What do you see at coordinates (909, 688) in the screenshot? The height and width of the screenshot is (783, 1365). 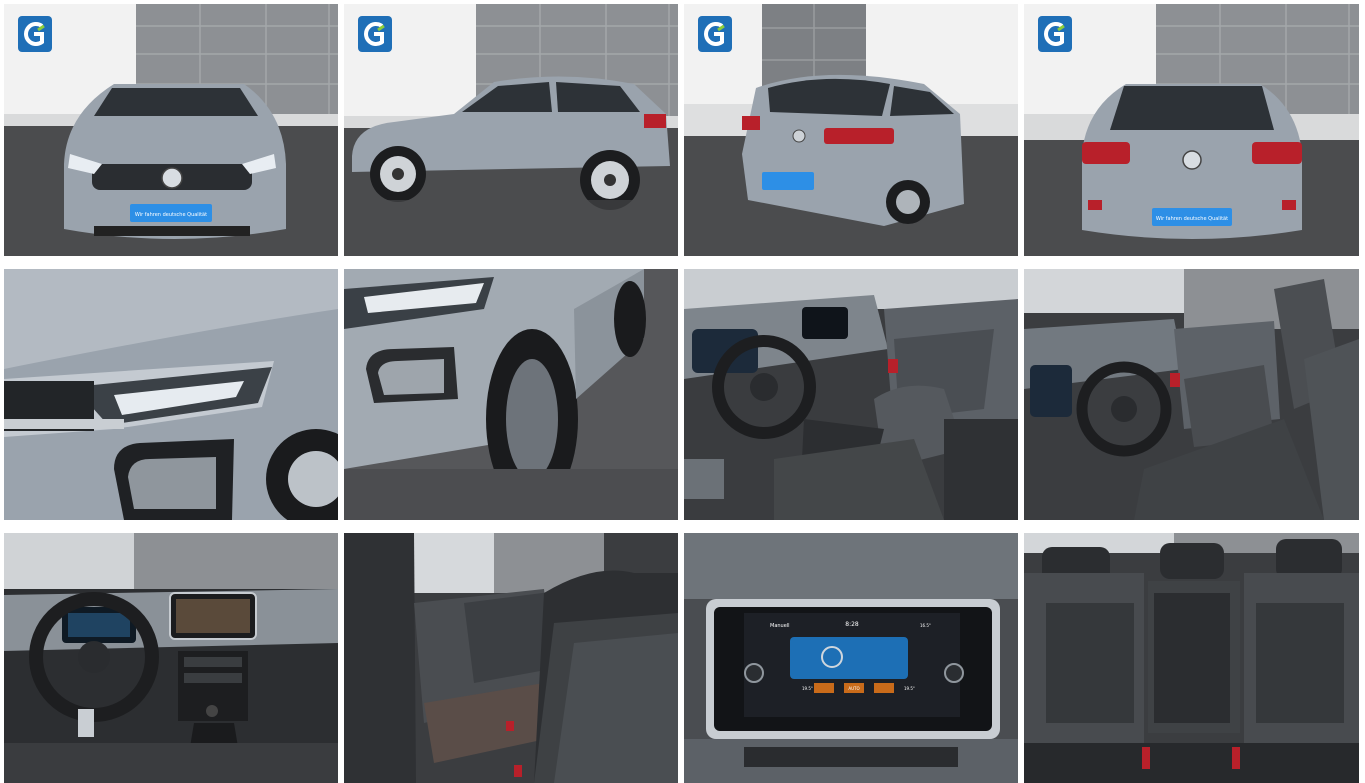 I see `screen-temp-right: 19.5°` at bounding box center [909, 688].